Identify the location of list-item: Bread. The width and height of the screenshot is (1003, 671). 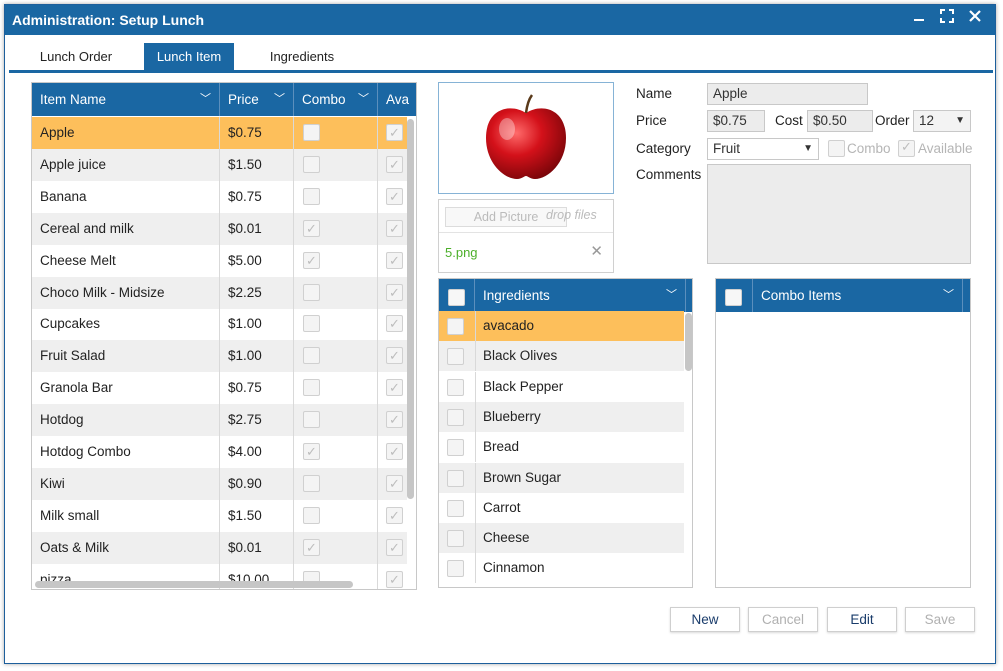
(561, 447).